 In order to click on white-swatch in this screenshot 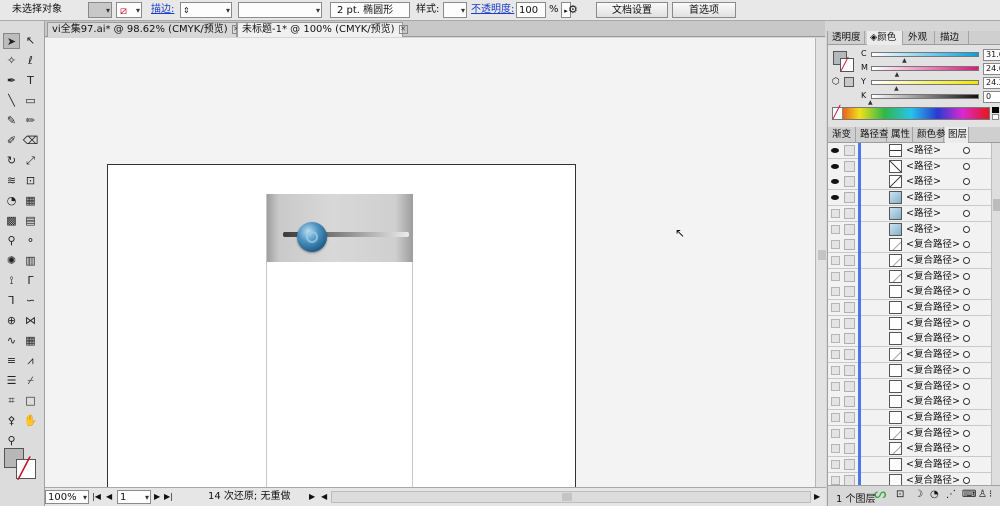, I will do `click(995, 117)`.